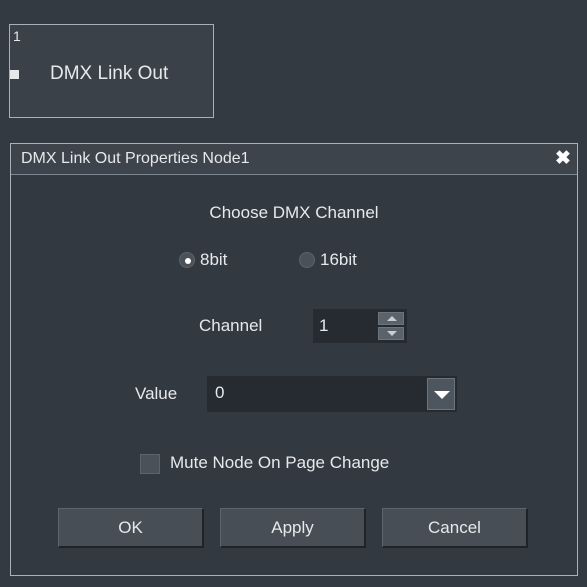 This screenshot has height=587, width=587. What do you see at coordinates (294, 212) in the screenshot?
I see `choose-channel-heading: Choose DMX Channel` at bounding box center [294, 212].